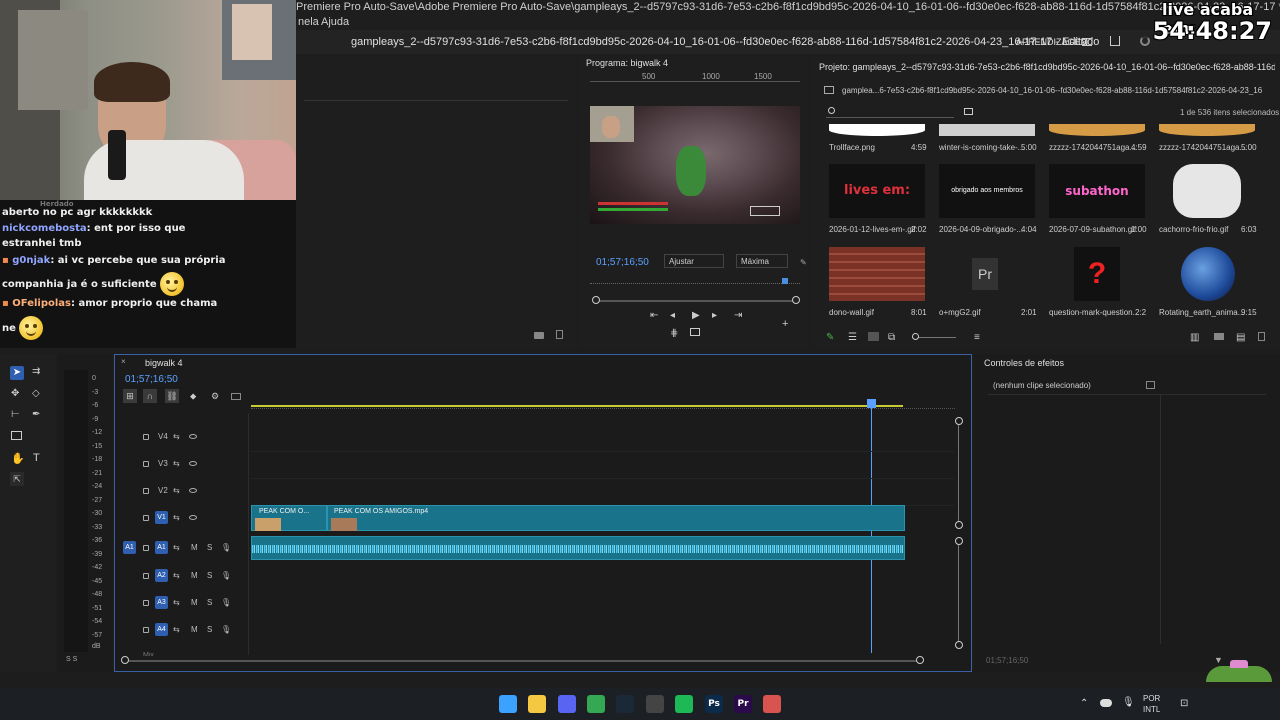 The image size is (1280, 720). I want to click on panel-toggle-icon, so click(1150, 385).